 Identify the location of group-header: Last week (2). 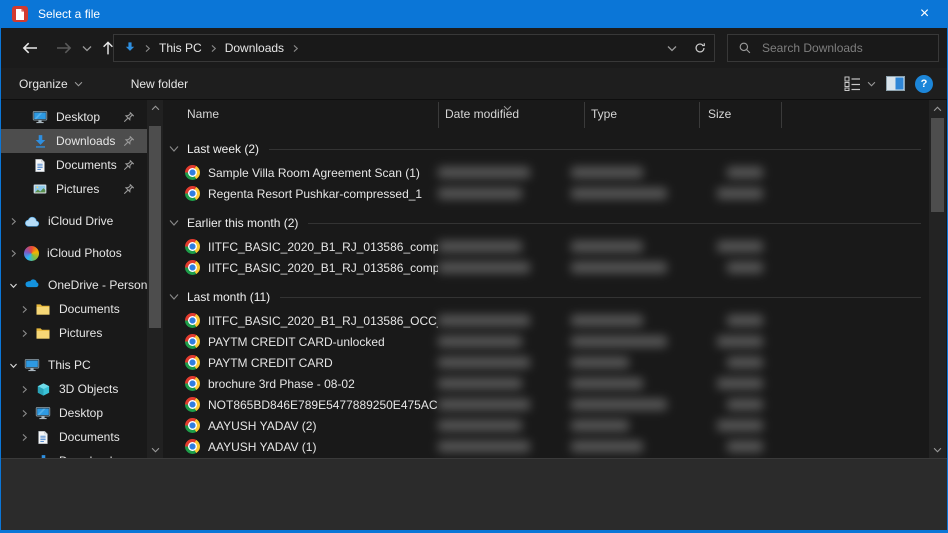
(548, 149).